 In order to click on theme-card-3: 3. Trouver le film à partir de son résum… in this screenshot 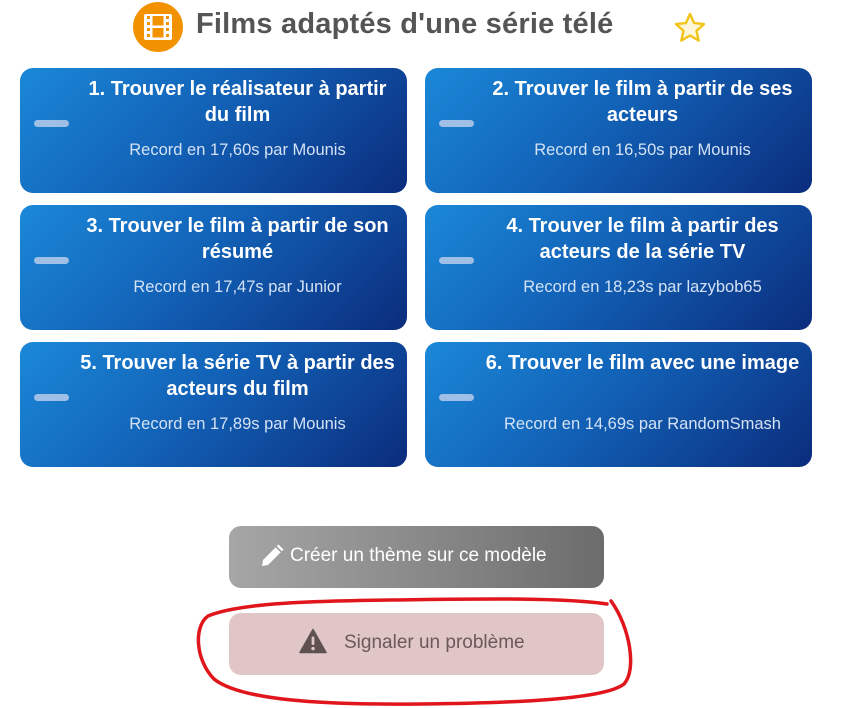, I will do `click(213, 267)`.